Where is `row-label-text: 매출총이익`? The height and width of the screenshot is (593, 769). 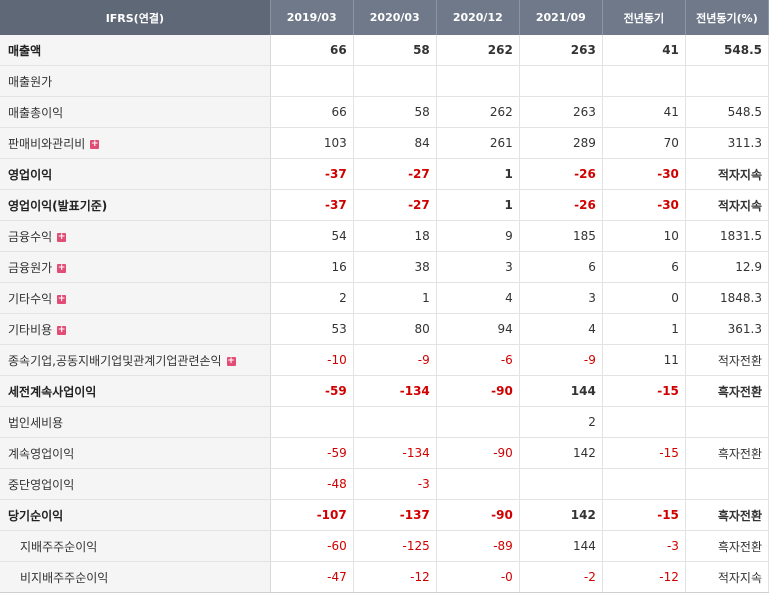 row-label-text: 매출총이익 is located at coordinates (36, 112).